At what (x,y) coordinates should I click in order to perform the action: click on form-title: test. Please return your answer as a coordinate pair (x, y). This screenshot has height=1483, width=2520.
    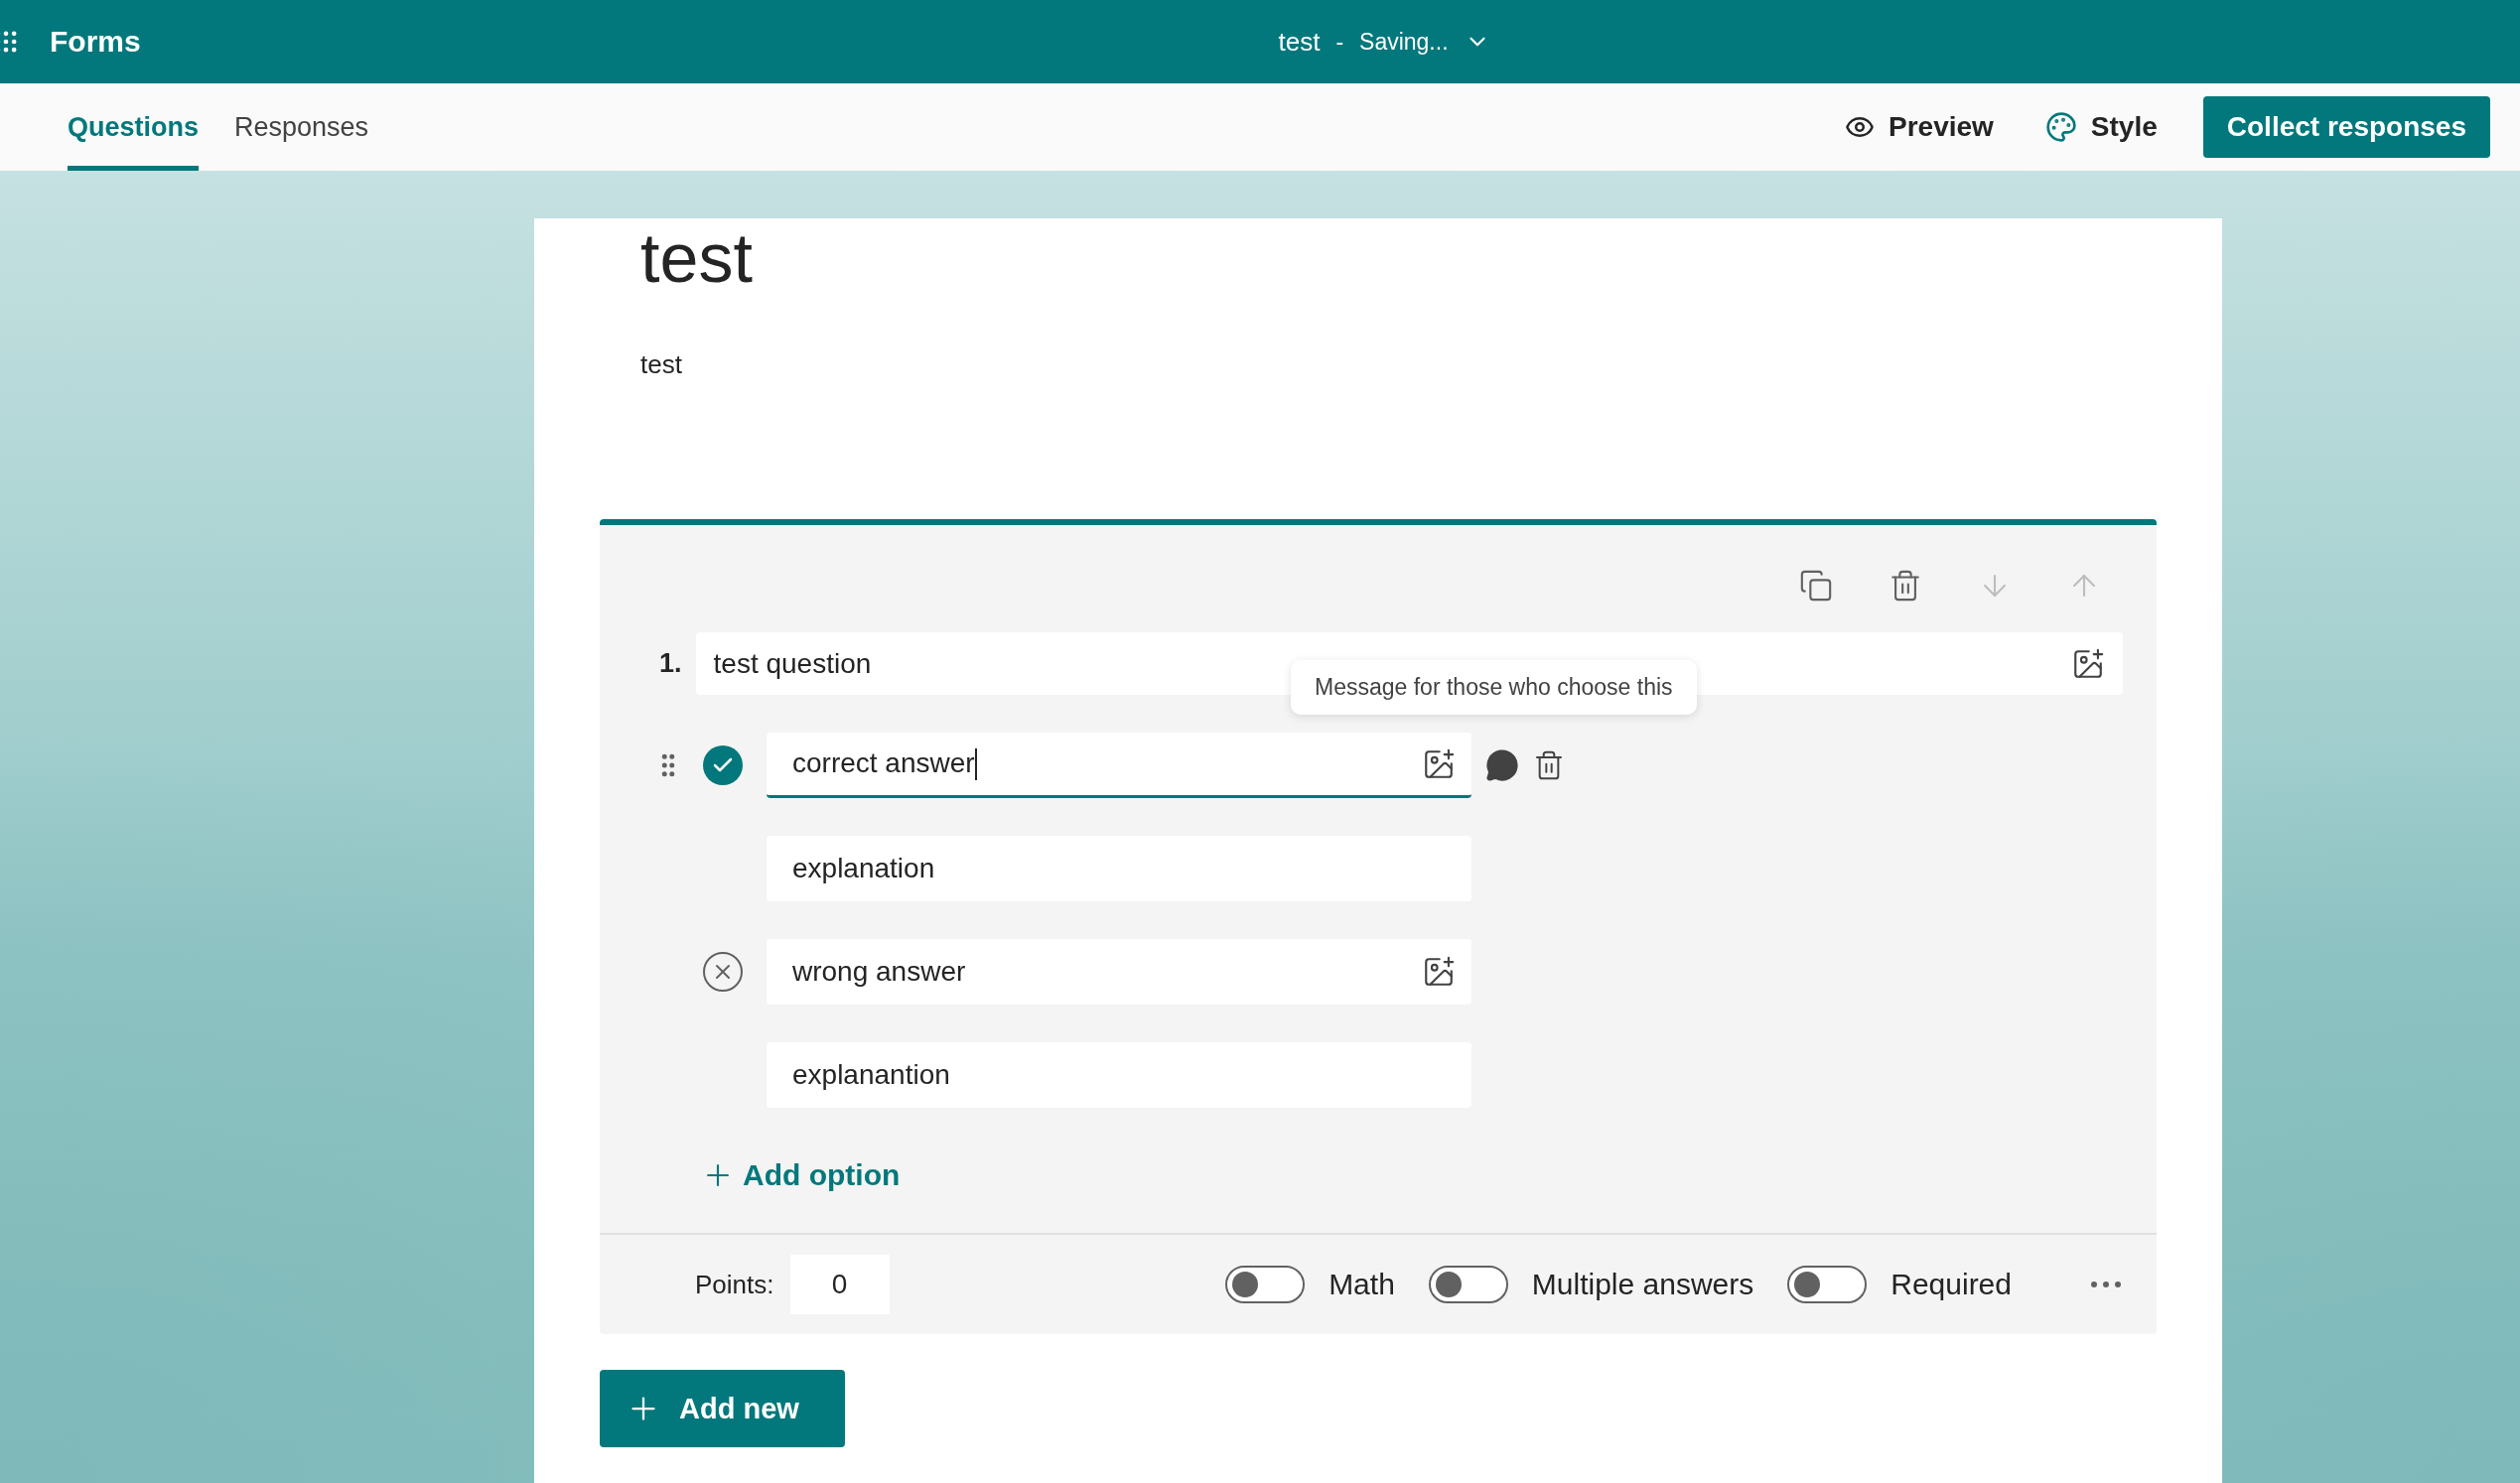
    Looking at the image, I should click on (697, 258).